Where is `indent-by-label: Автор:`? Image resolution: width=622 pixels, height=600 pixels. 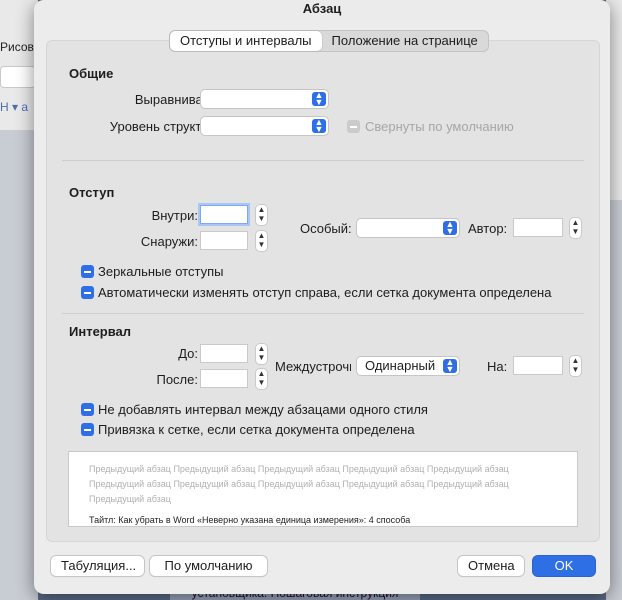 indent-by-label: Автор: is located at coordinates (488, 228).